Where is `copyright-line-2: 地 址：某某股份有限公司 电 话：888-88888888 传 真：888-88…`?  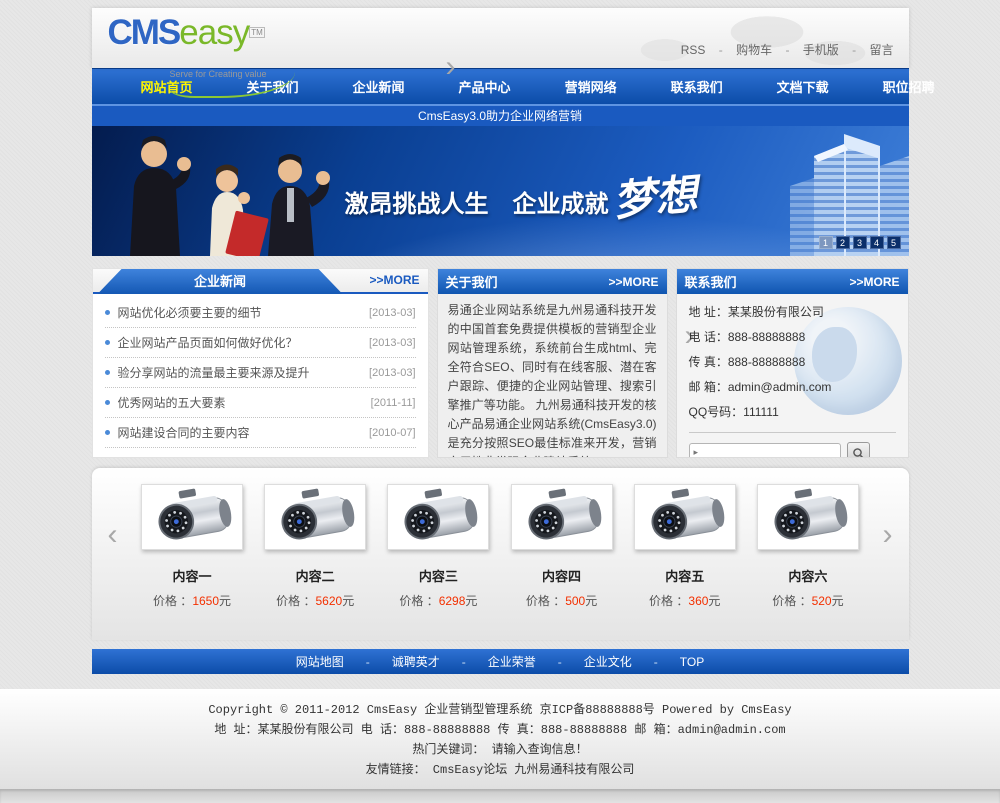 copyright-line-2: 地 址：某某股份有限公司 电 话：888-88888888 传 真：888-88… is located at coordinates (500, 730).